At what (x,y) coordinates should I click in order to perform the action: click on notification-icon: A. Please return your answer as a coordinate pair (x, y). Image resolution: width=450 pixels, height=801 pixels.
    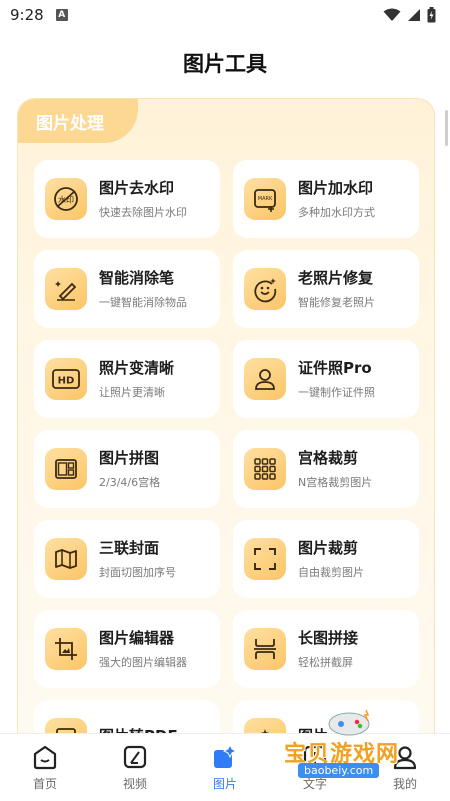
    Looking at the image, I should click on (61, 15).